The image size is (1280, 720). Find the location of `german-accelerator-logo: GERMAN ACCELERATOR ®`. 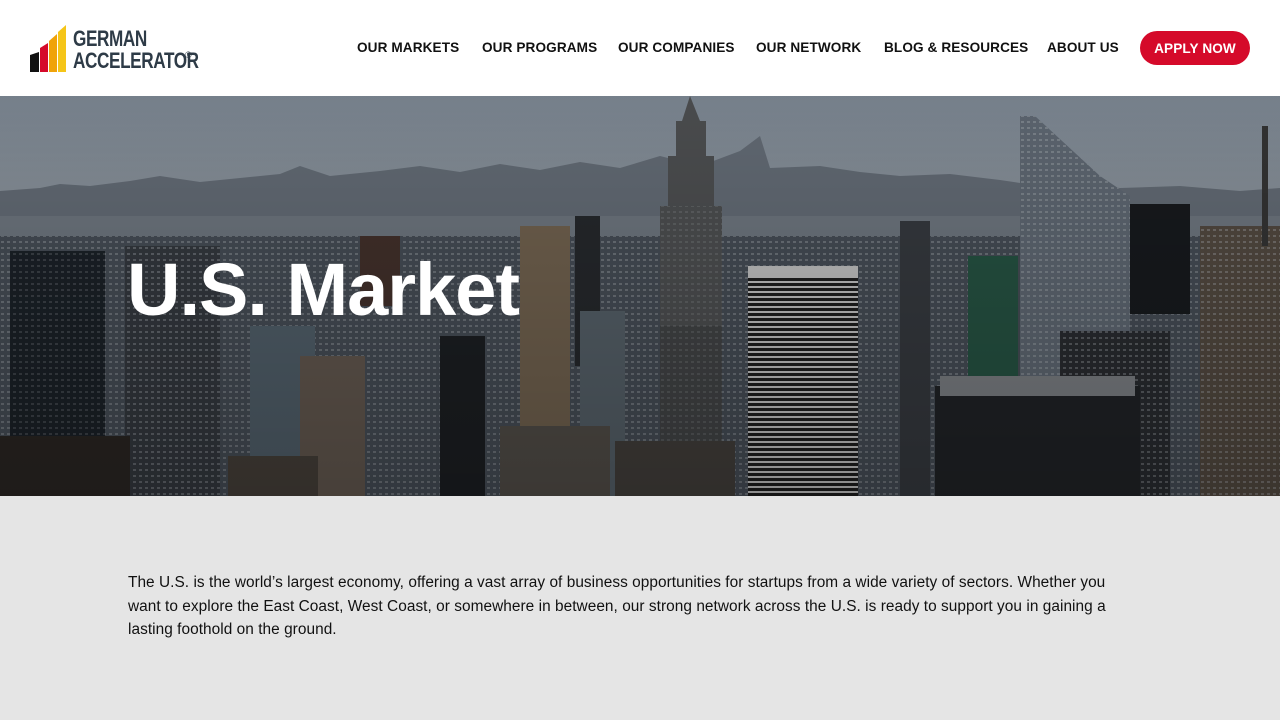

german-accelerator-logo: GERMAN ACCELERATOR ® is located at coordinates (115, 50).